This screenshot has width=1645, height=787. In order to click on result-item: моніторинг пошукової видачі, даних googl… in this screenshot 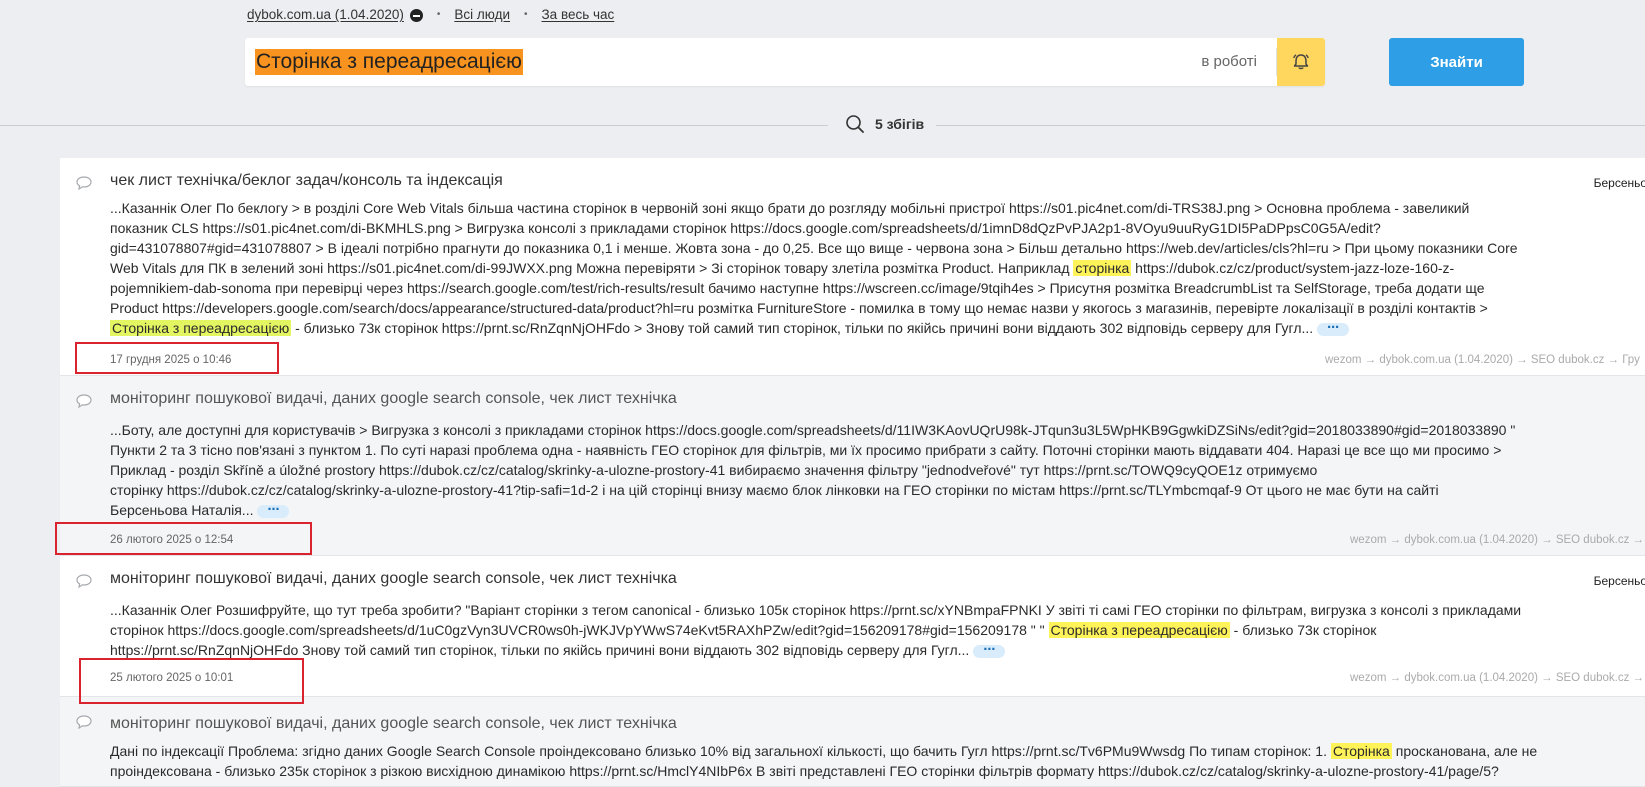, I will do `click(852, 742)`.